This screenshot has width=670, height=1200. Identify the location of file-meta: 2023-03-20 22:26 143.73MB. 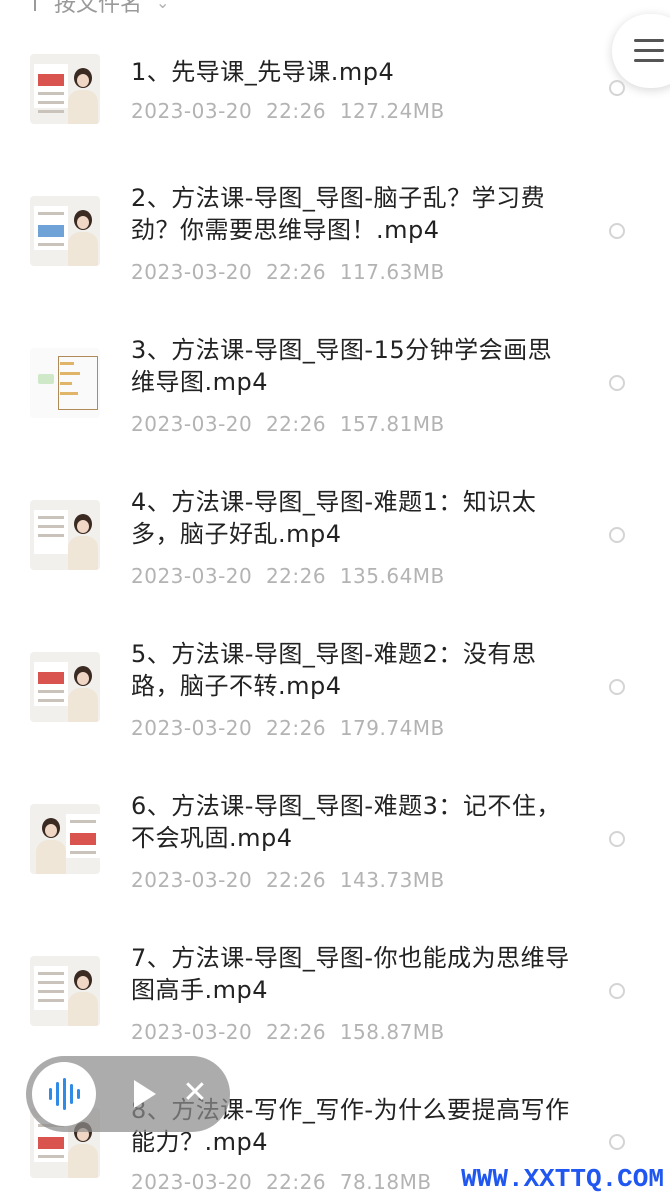
(288, 880).